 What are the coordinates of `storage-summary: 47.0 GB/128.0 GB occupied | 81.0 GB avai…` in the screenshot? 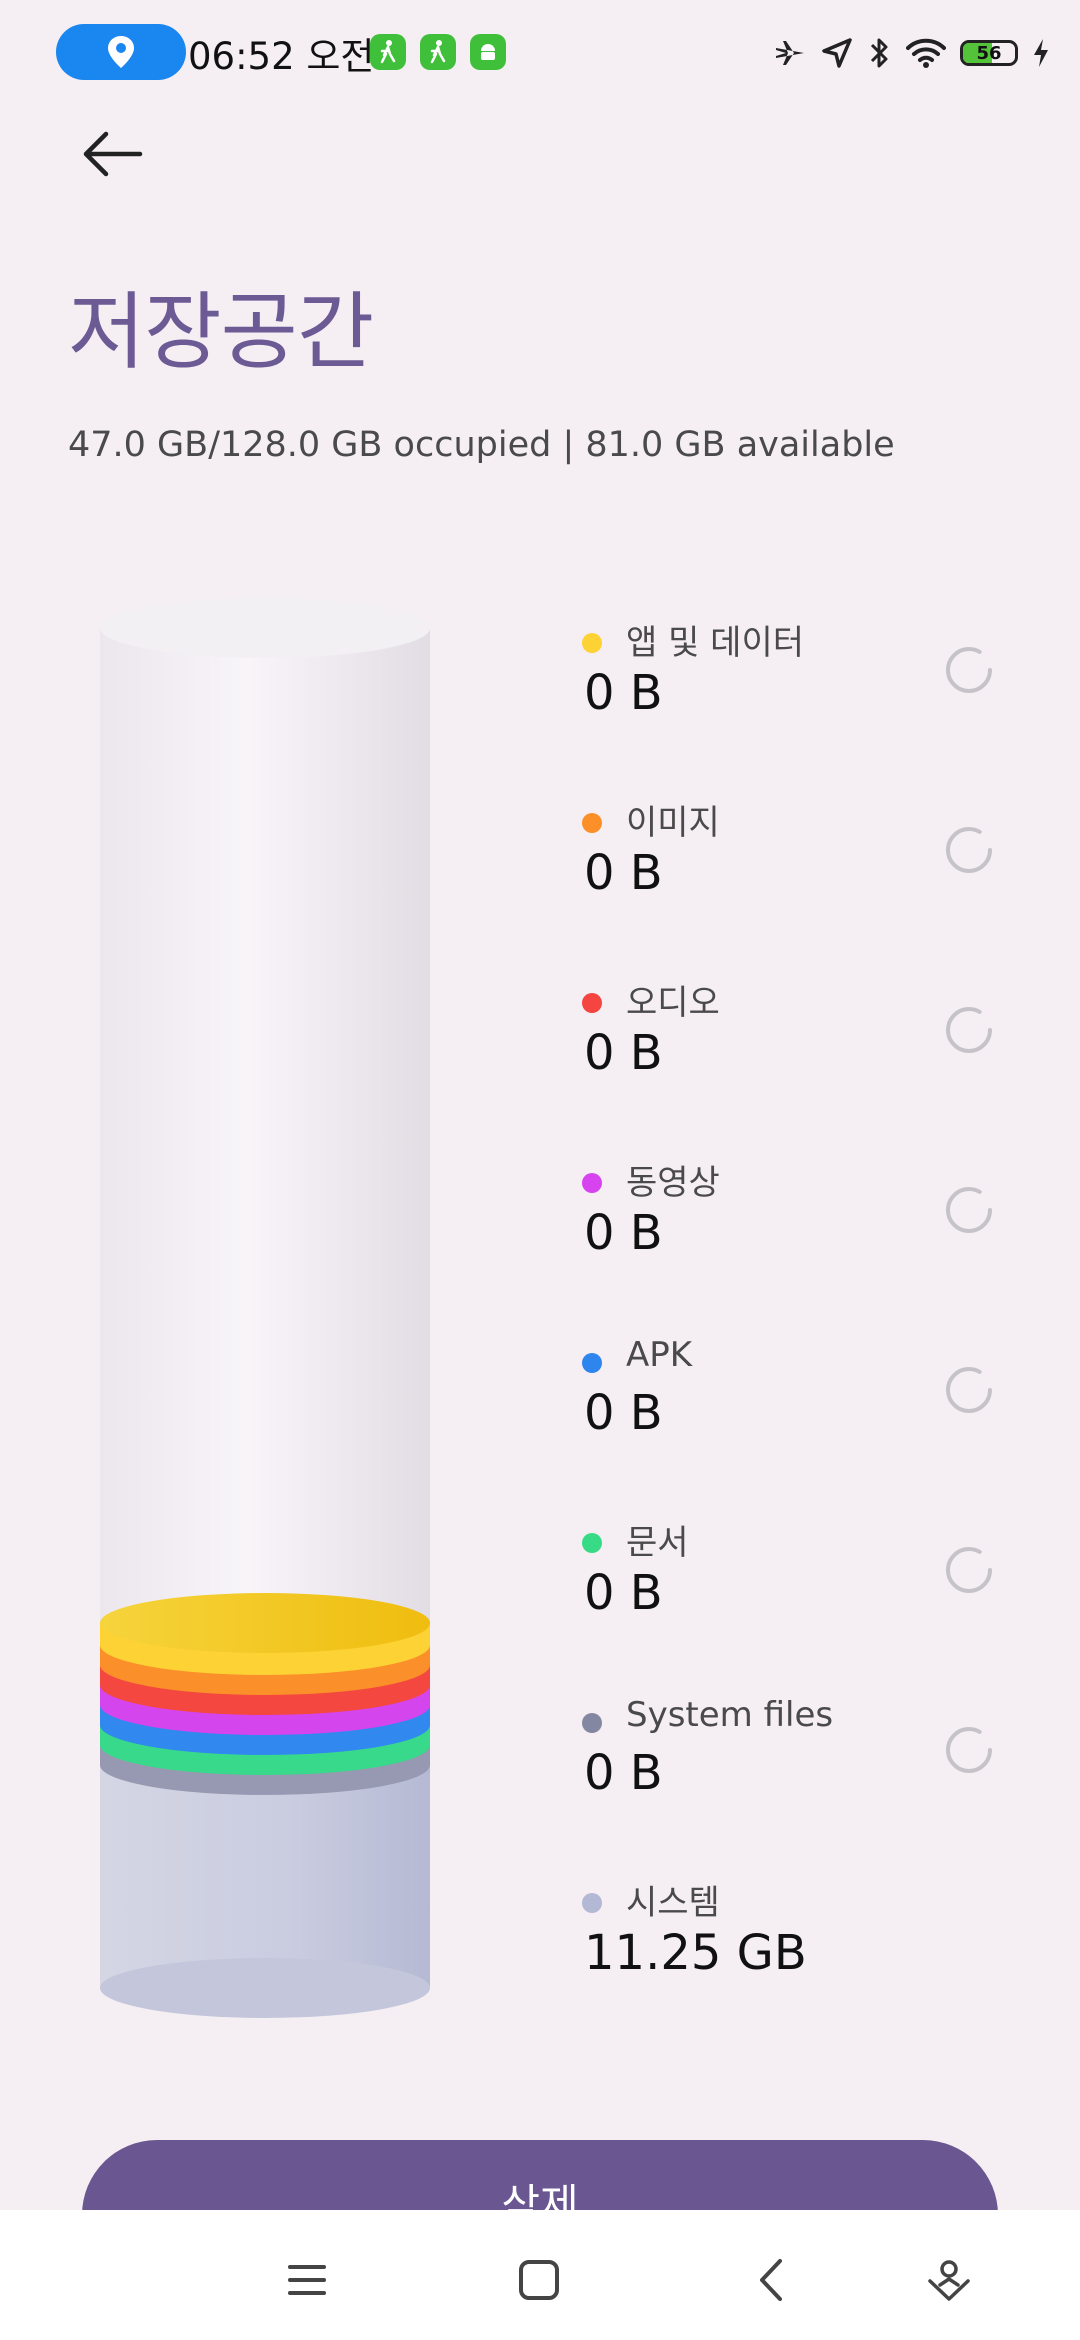 It's located at (481, 445).